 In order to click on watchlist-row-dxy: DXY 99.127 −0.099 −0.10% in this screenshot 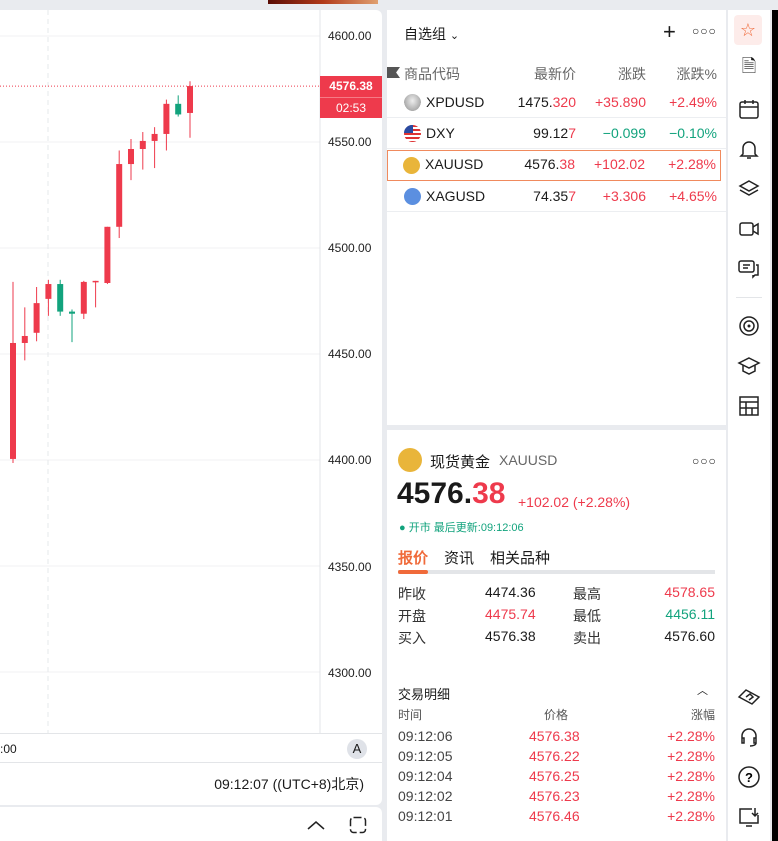, I will do `click(556, 133)`.